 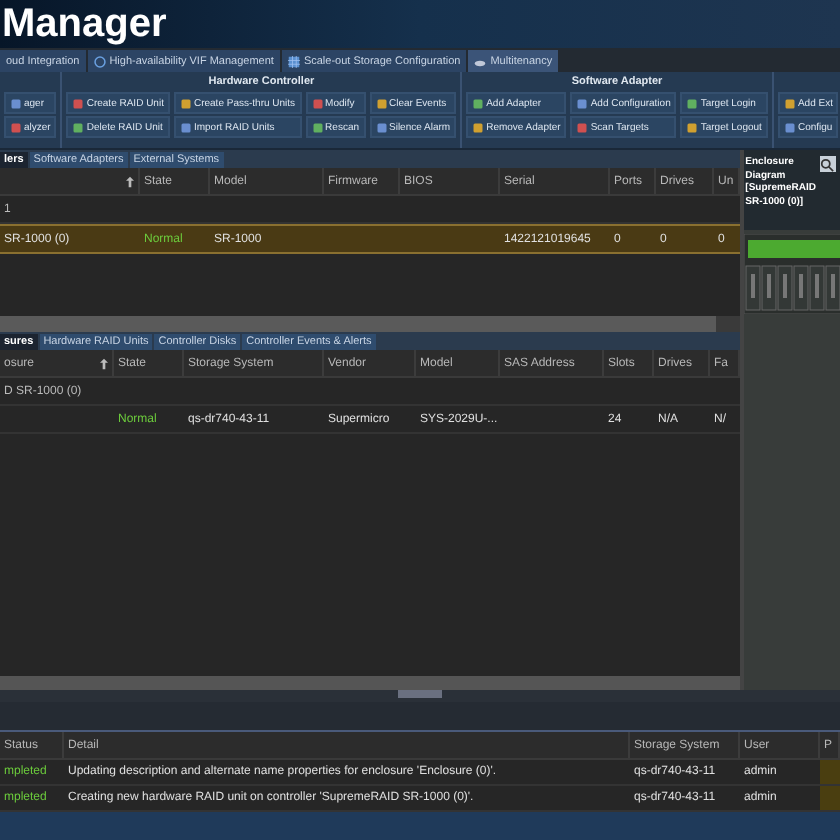 I want to click on app-title: Manager, so click(x=84, y=24).